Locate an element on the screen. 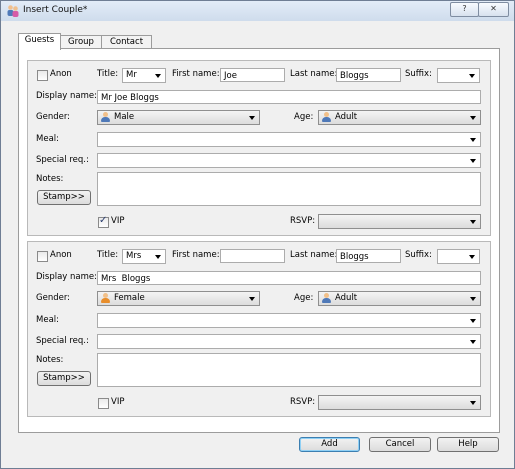 Image resolution: width=515 pixels, height=469 pixels. title-close-button: ✕ is located at coordinates (493, 9).